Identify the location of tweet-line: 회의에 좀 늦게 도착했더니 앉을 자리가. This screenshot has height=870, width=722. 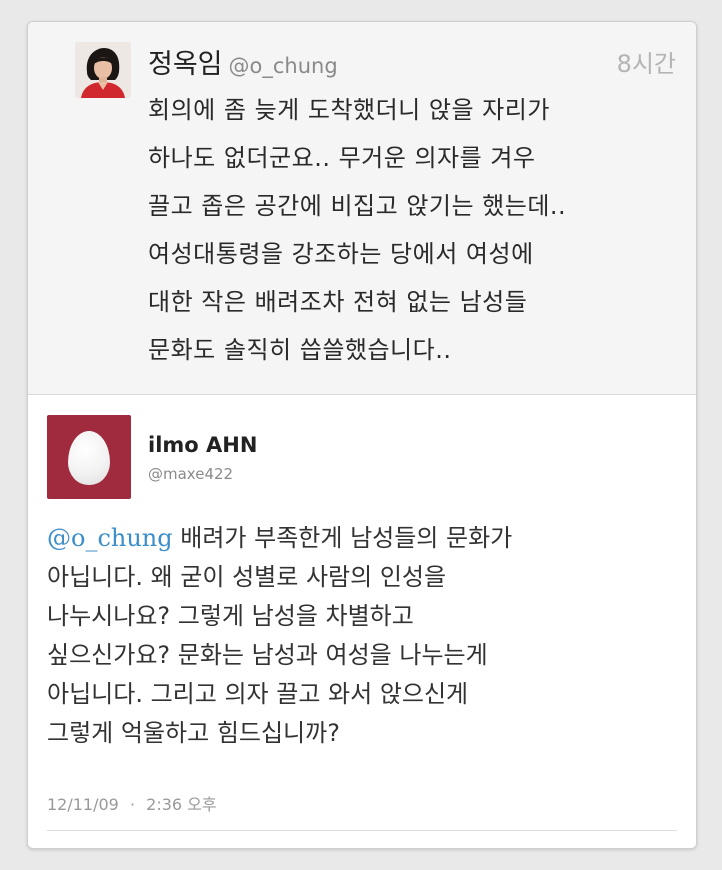
(349, 110).